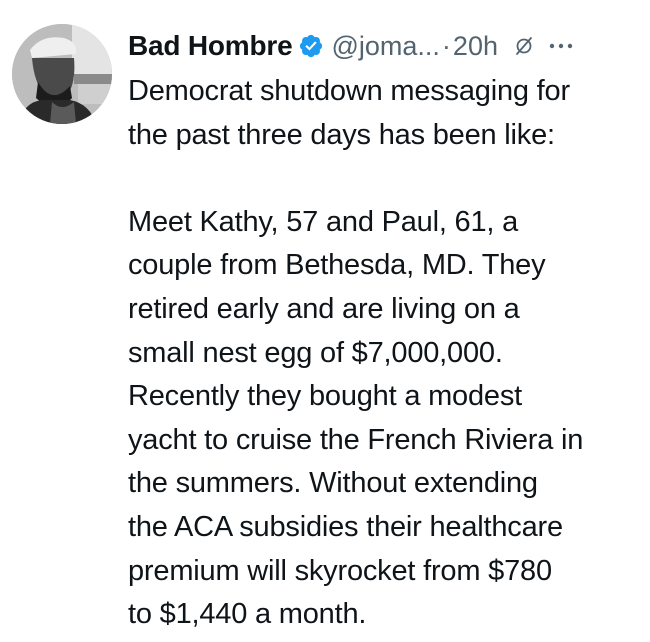 This screenshot has height=642, width=650. I want to click on text-line: to $1,440 a month., so click(247, 614).